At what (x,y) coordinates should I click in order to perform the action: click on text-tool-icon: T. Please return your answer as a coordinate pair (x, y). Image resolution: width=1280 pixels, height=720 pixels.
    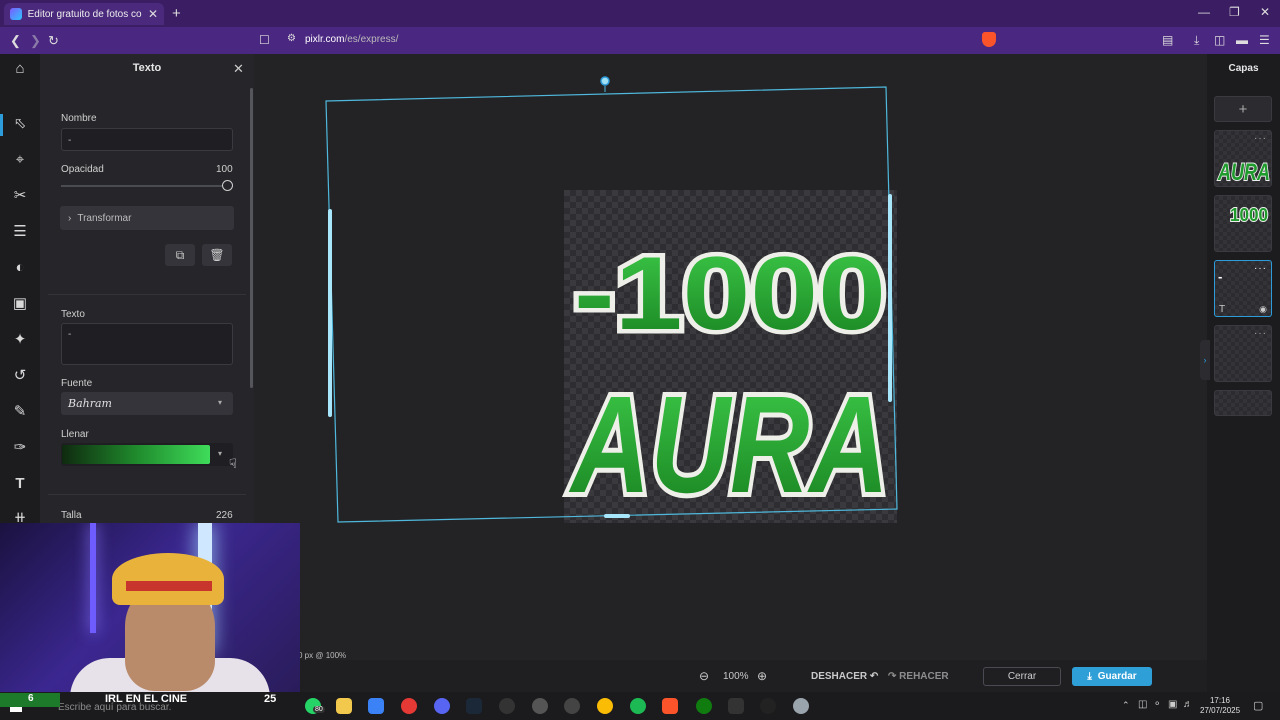
    Looking at the image, I should click on (20, 484).